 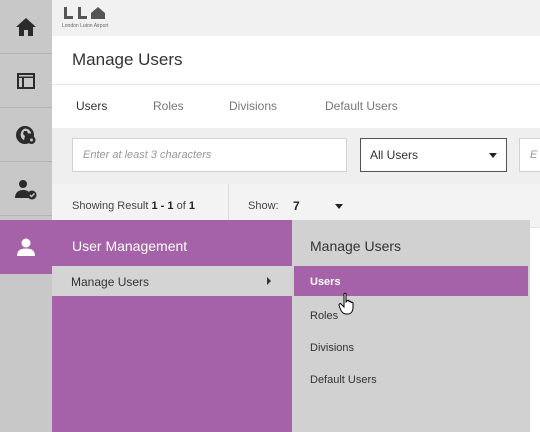 What do you see at coordinates (411, 347) in the screenshot?
I see `submenu-item-divisions: Divisions` at bounding box center [411, 347].